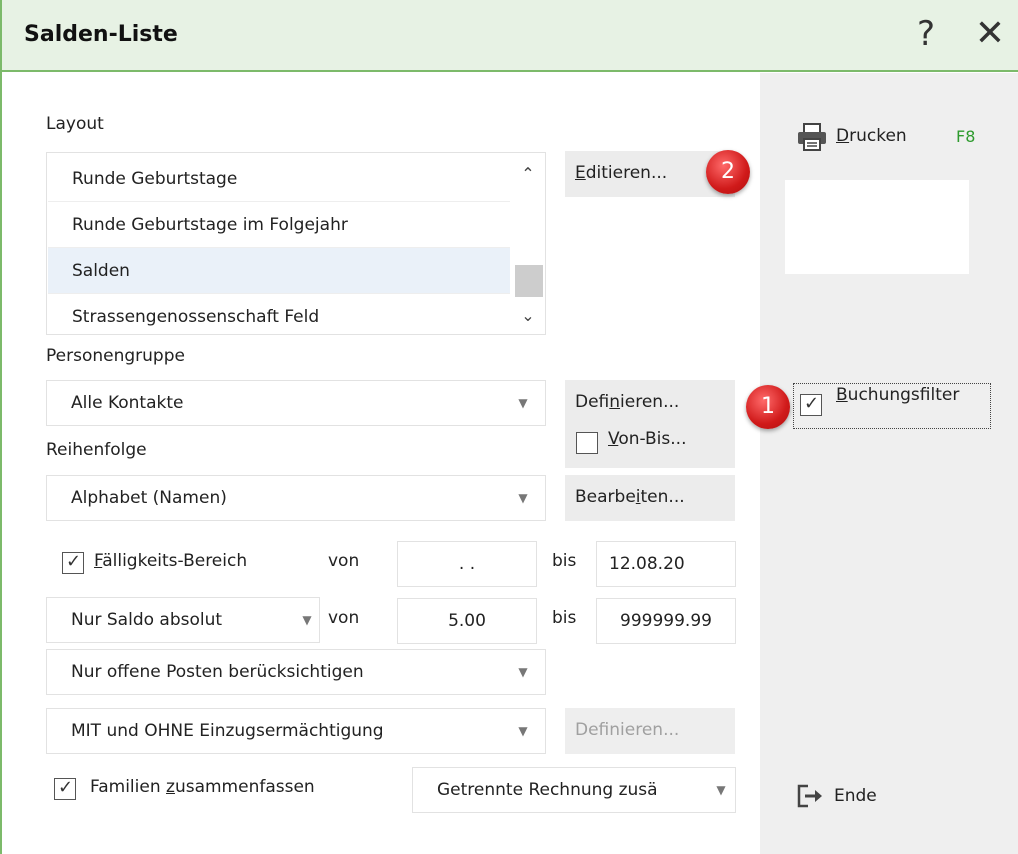 Image resolution: width=1018 pixels, height=854 pixels. I want to click on booking-filter-checkbox: ✓, so click(811, 404).